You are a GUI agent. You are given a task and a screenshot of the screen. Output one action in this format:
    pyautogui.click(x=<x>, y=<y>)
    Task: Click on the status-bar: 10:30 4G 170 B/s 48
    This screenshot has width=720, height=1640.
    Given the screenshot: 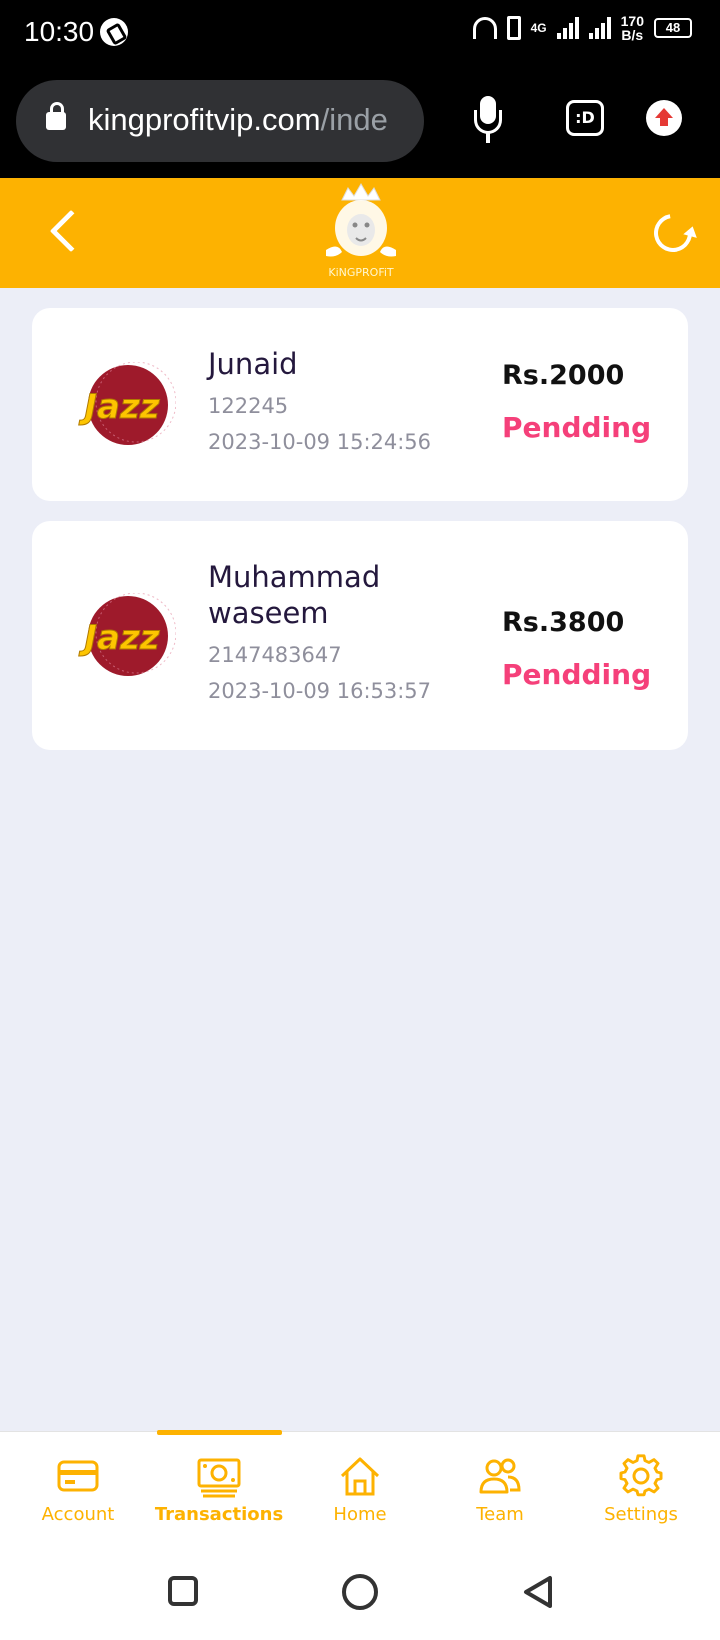 What is the action you would take?
    pyautogui.click(x=360, y=32)
    